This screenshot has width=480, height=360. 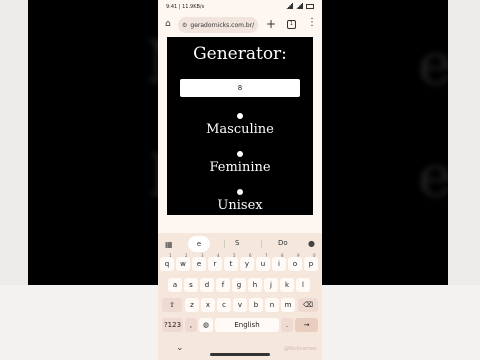 What do you see at coordinates (192, 305) in the screenshot?
I see `key-z: z` at bounding box center [192, 305].